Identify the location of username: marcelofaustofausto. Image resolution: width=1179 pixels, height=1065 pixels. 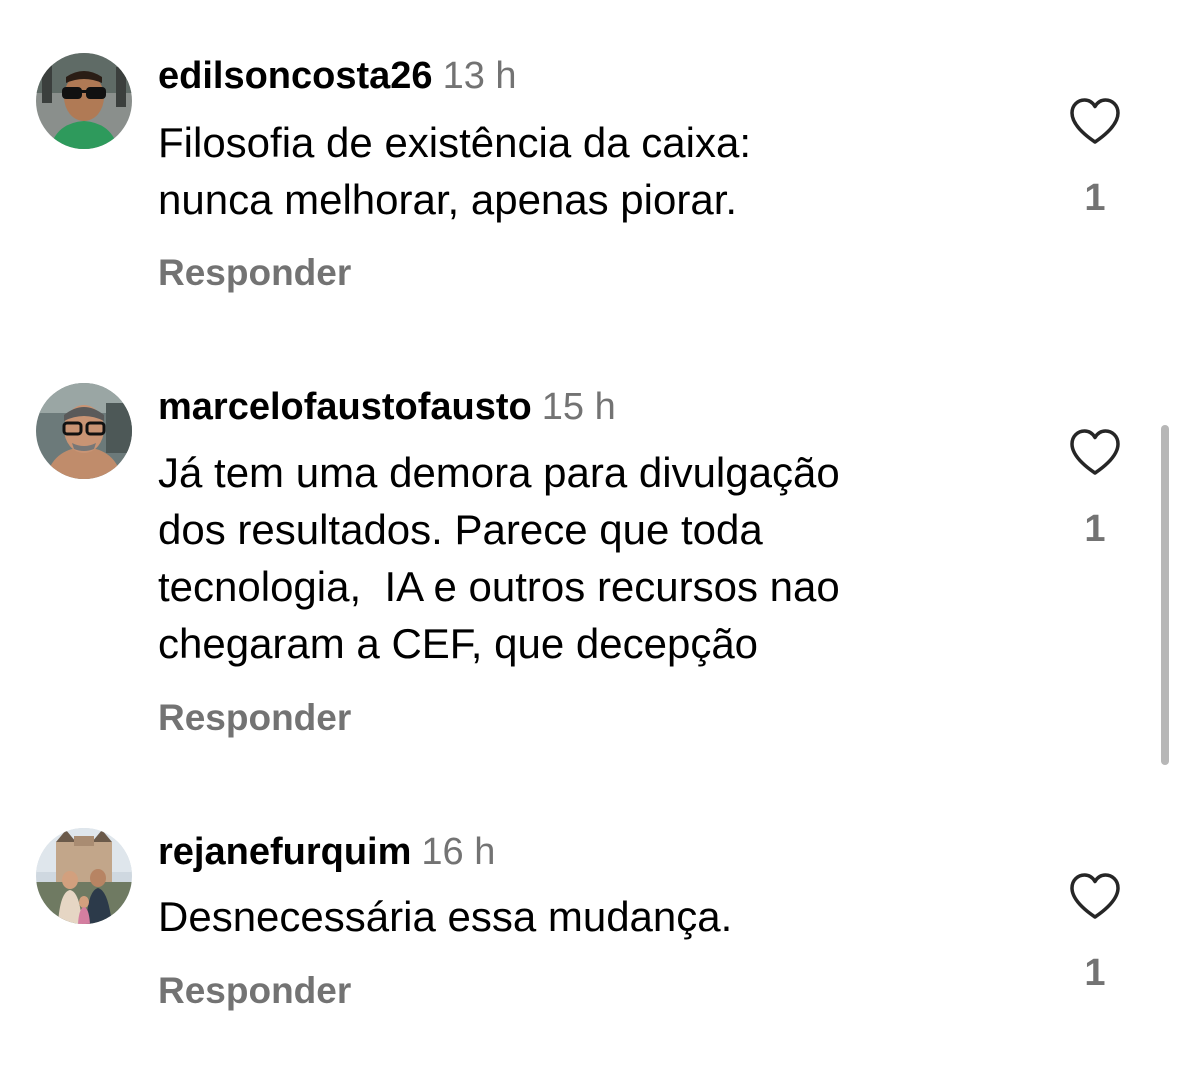
(345, 407).